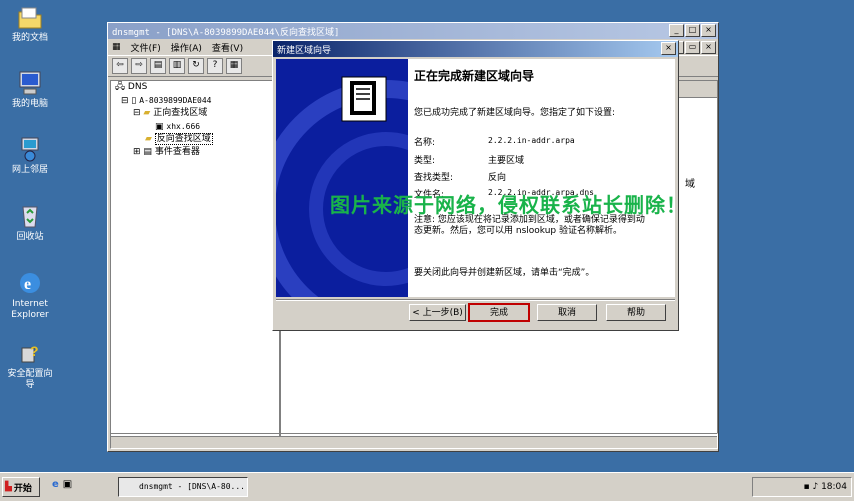  I want to click on desktop-icon-label: 回收站, so click(30, 237).